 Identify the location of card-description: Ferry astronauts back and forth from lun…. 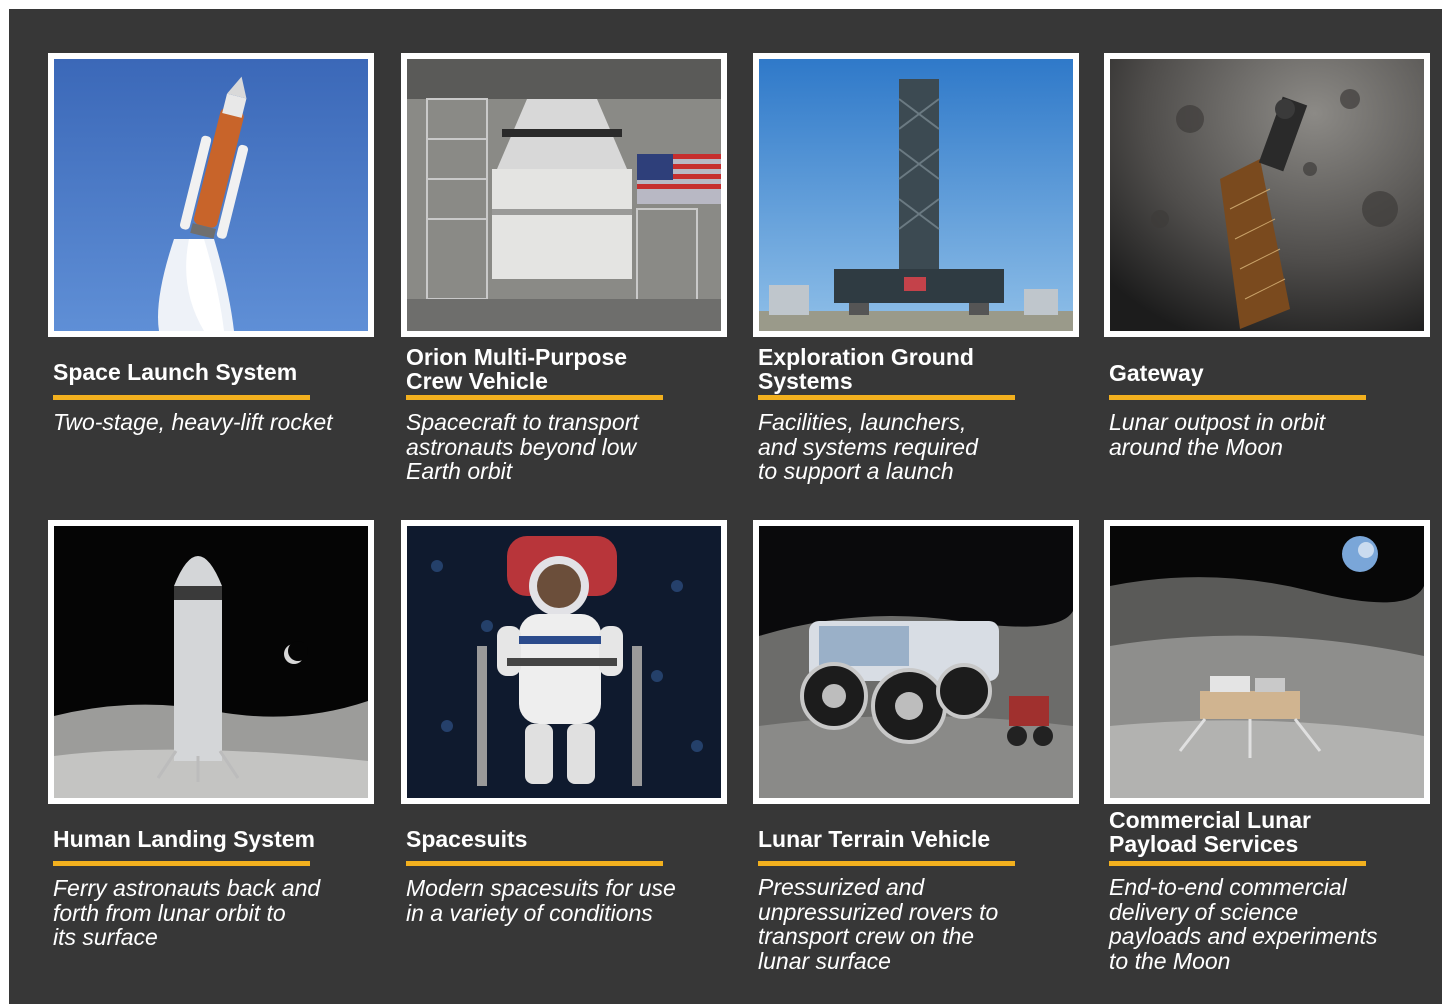
(187, 912).